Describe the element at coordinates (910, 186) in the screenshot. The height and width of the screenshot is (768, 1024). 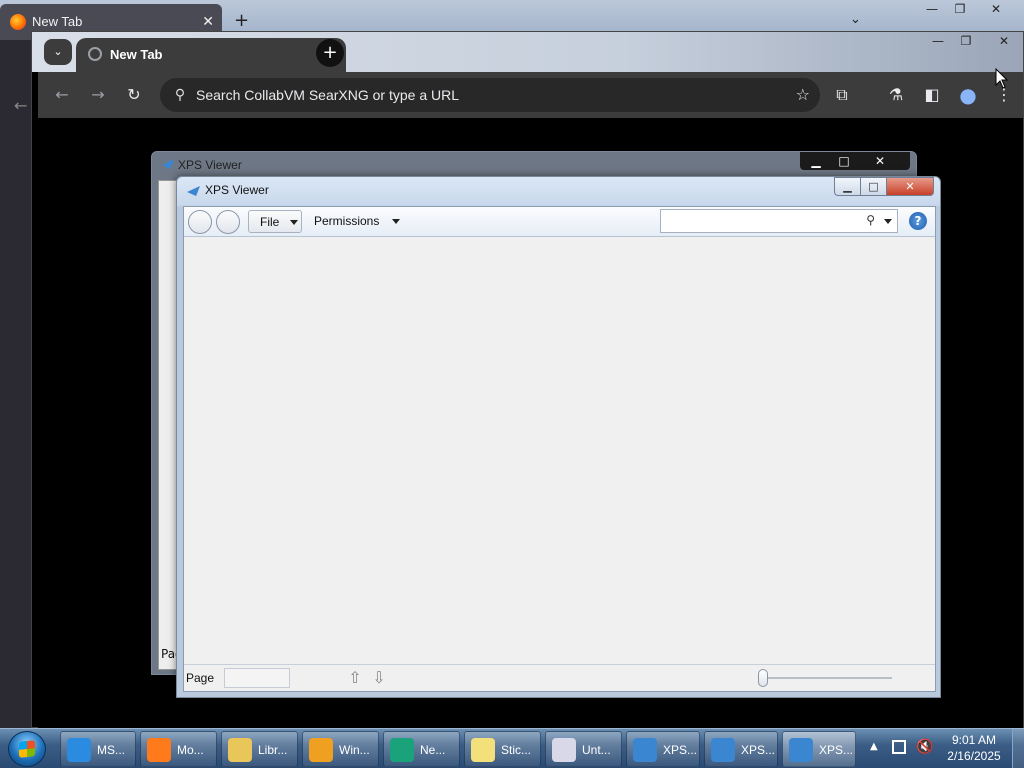
I see `xps-close-button: ✕` at that location.